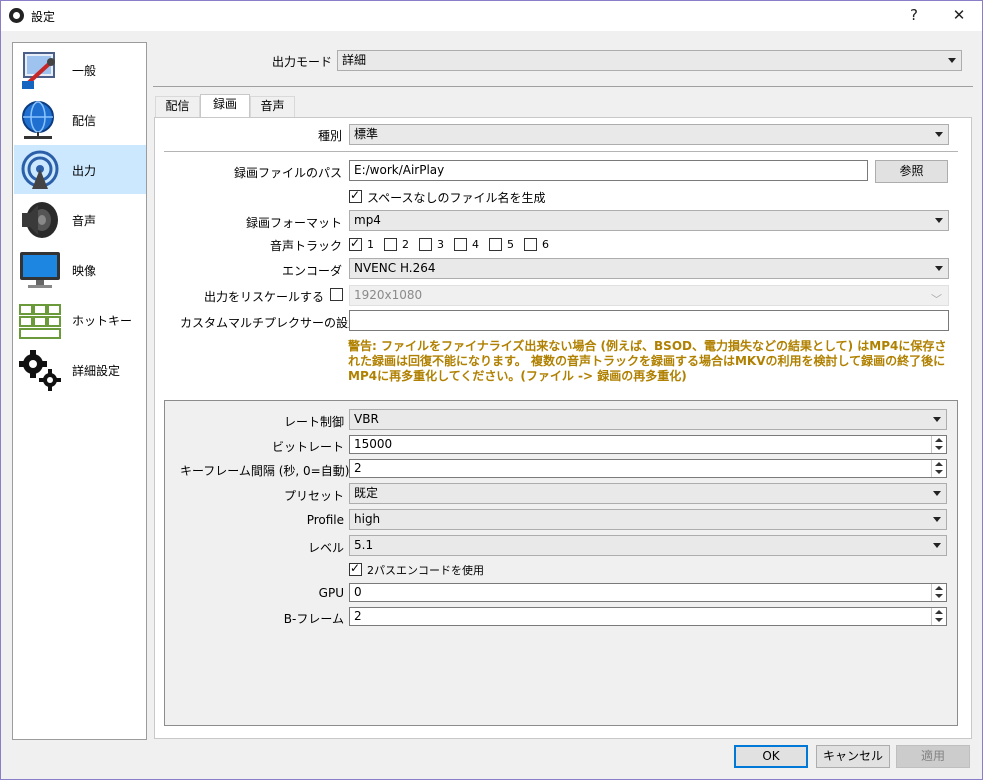 This screenshot has width=983, height=780. What do you see at coordinates (358, 592) in the screenshot?
I see `gpu-value: 0` at bounding box center [358, 592].